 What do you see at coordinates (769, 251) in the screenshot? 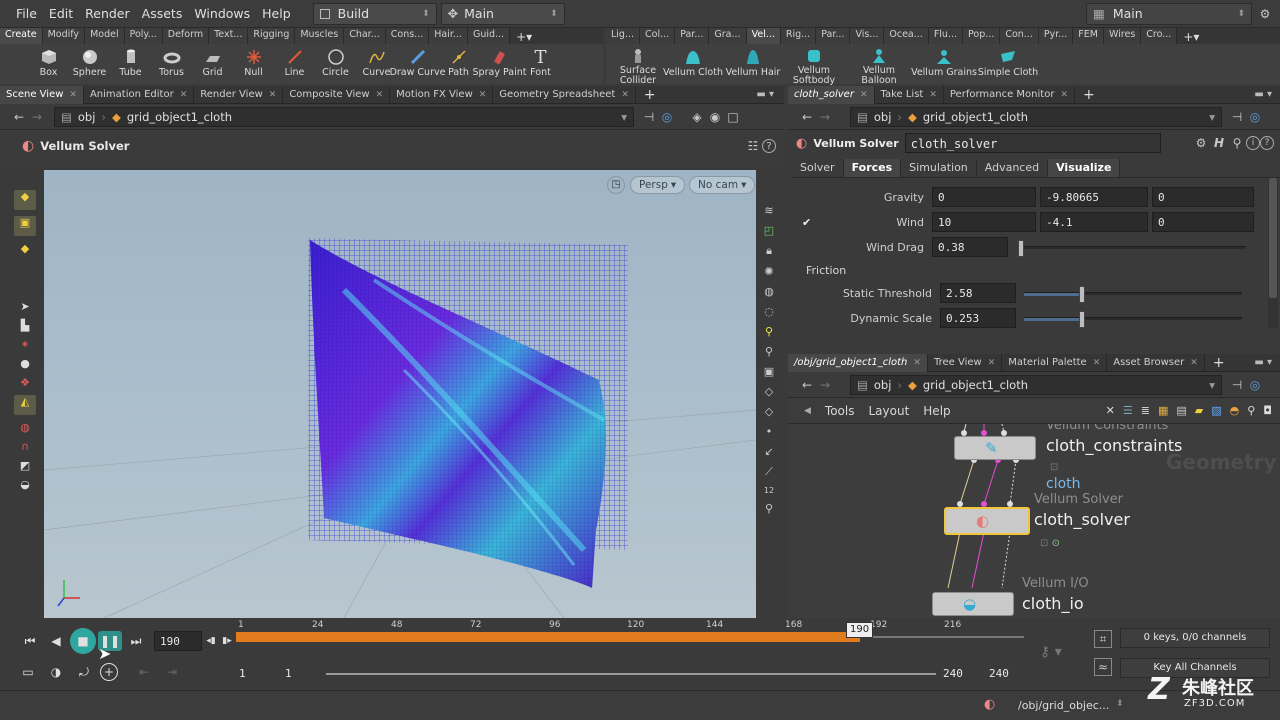
I see `lock-icon: 🔒︎` at bounding box center [769, 251].